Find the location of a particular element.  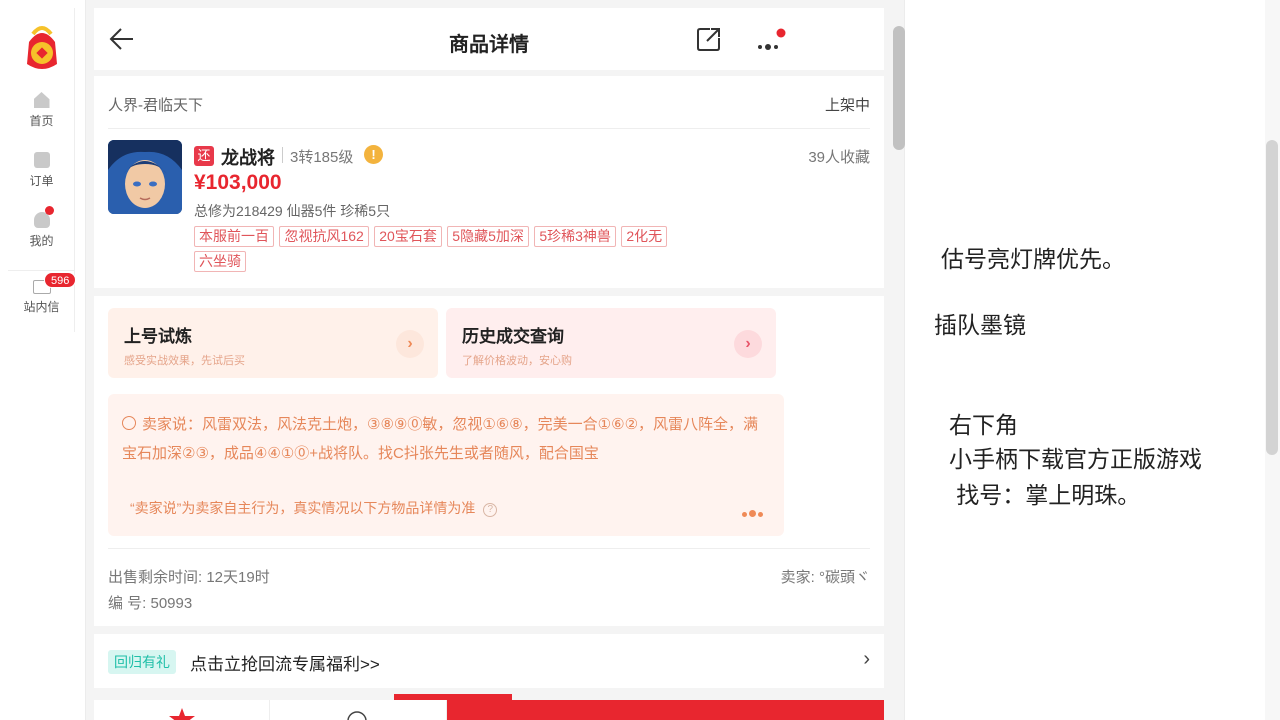

return-gift-text: 点击立抢回流专属福利>> is located at coordinates (285, 664).